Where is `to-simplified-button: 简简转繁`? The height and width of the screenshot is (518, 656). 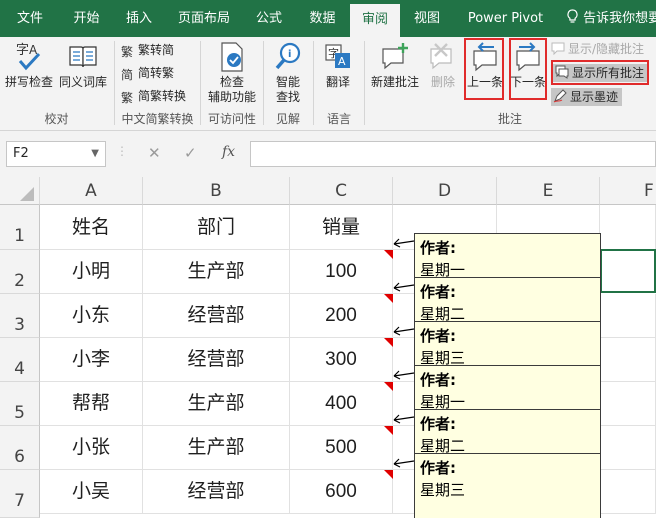 to-simplified-button: 简简转繁 is located at coordinates (147, 73).